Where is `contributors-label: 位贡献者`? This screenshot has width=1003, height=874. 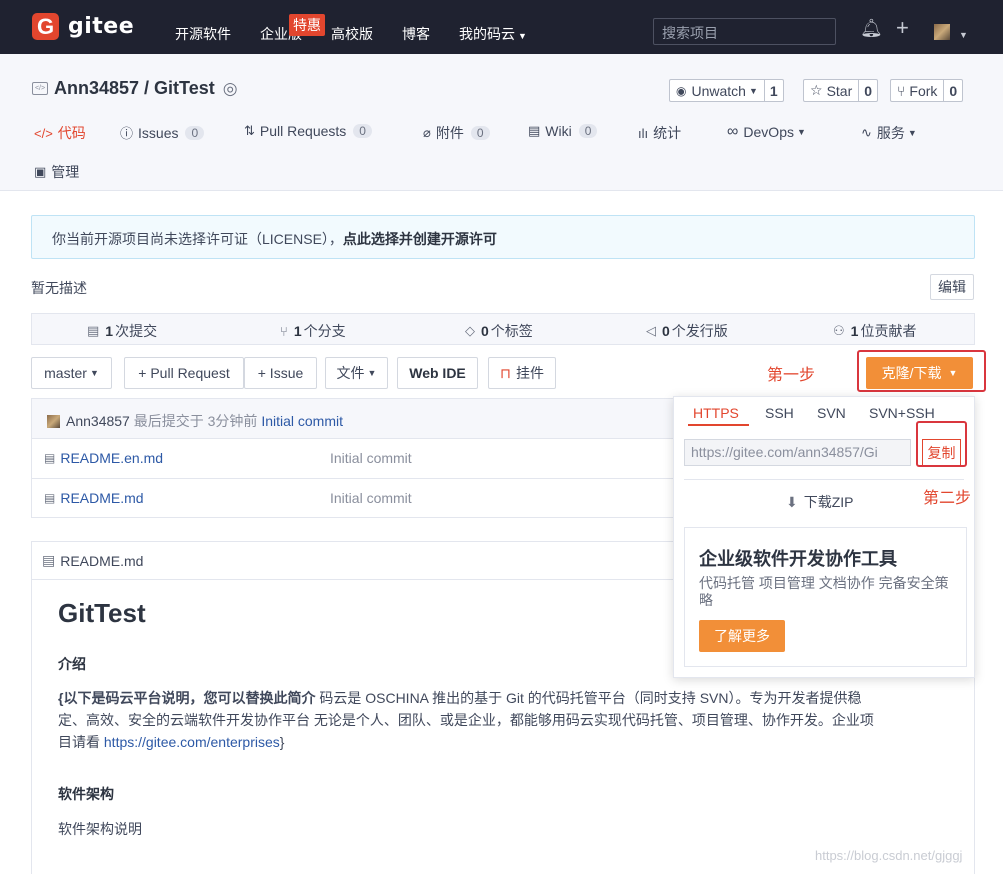
contributors-label: 位贡献者 is located at coordinates (888, 331).